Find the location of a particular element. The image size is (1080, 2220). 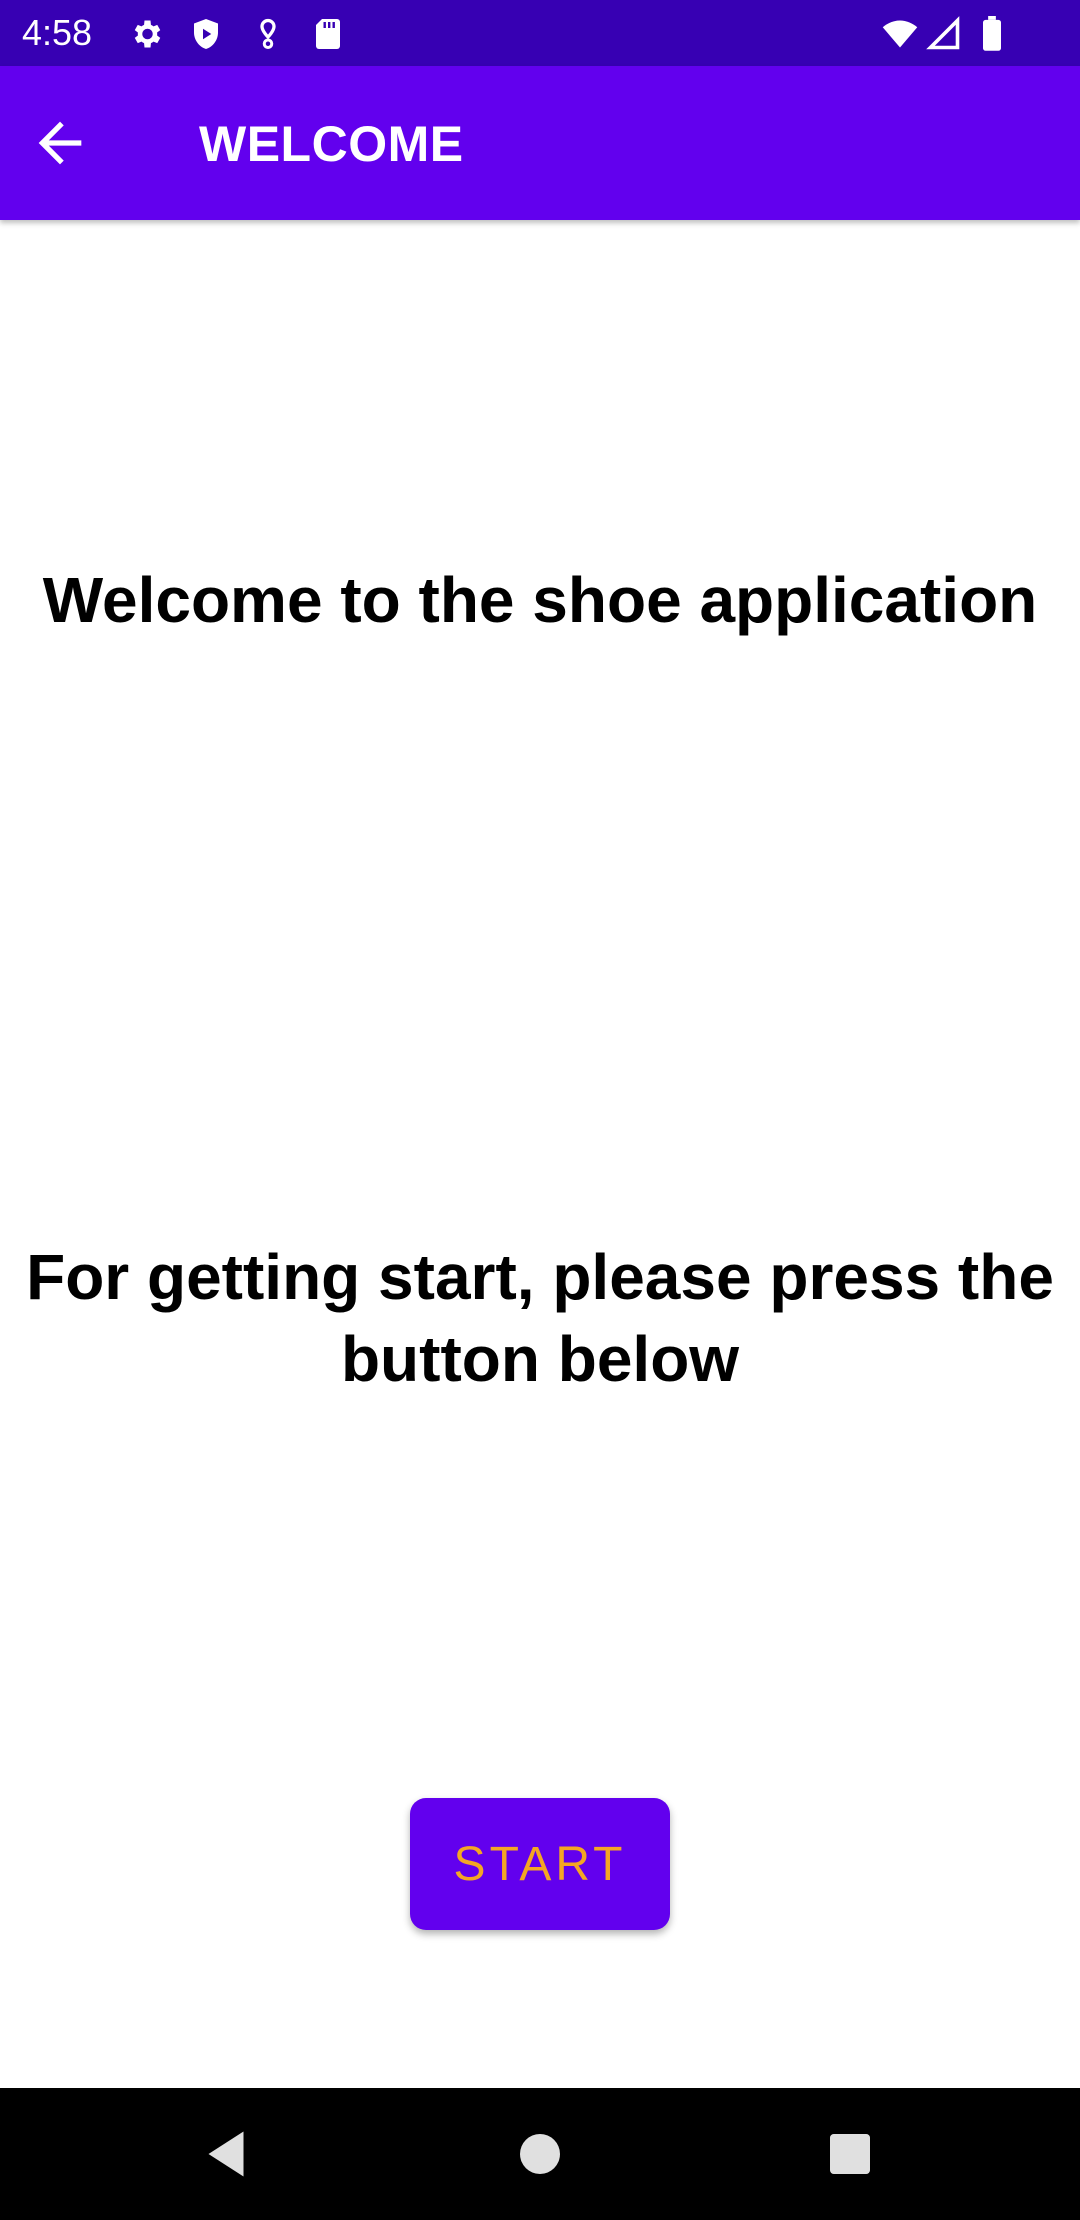

status-bar: 4:58 is located at coordinates (540, 33).